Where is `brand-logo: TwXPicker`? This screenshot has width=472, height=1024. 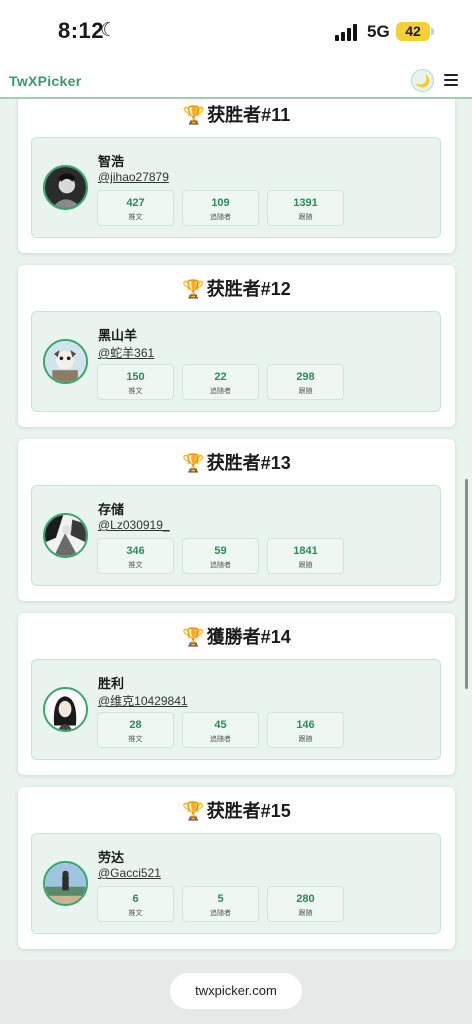
brand-logo: TwXPicker is located at coordinates (45, 81).